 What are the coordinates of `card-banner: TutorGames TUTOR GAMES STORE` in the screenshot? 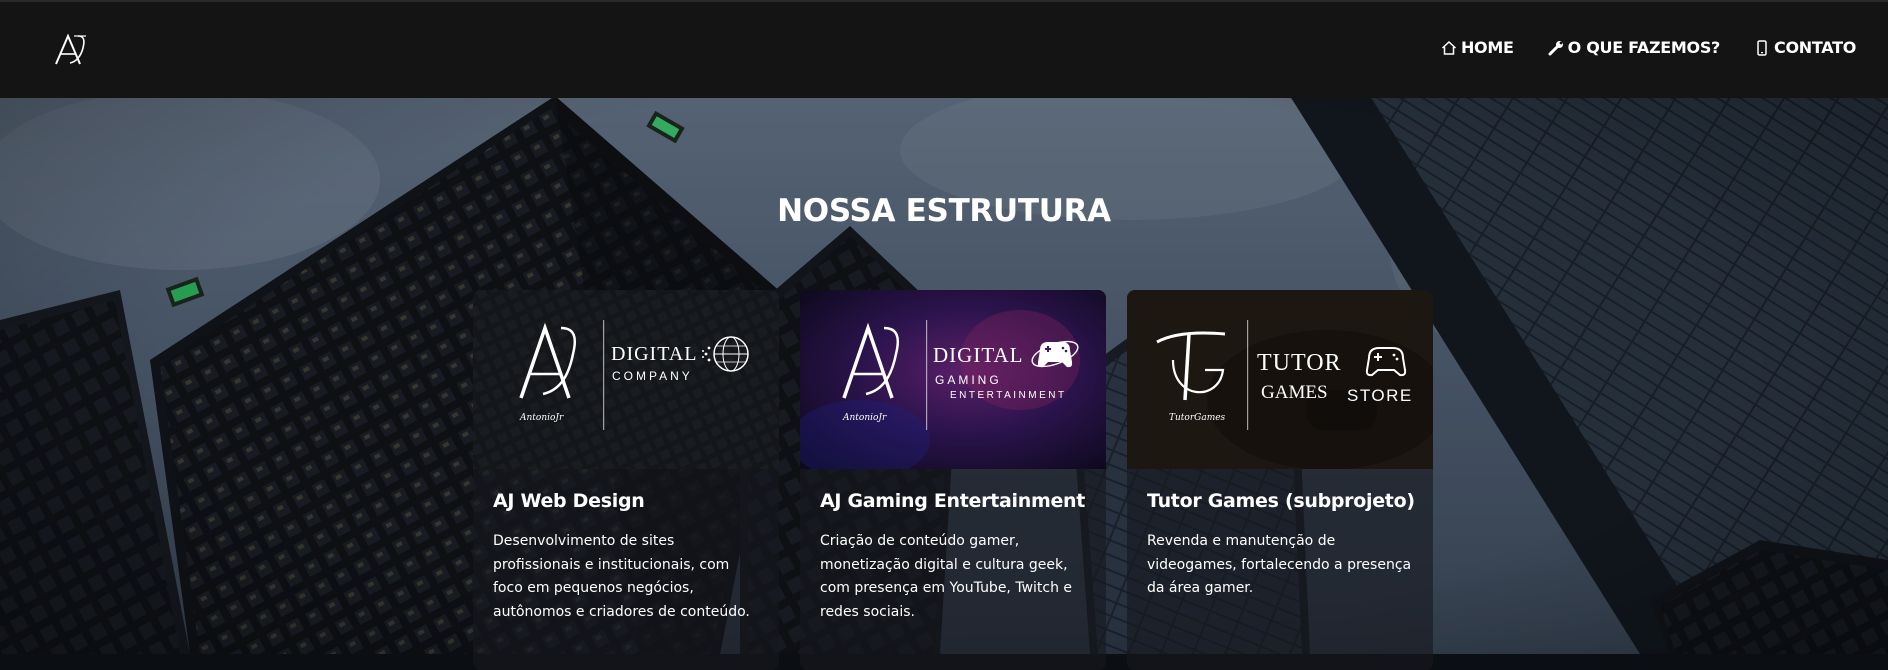 It's located at (1280, 379).